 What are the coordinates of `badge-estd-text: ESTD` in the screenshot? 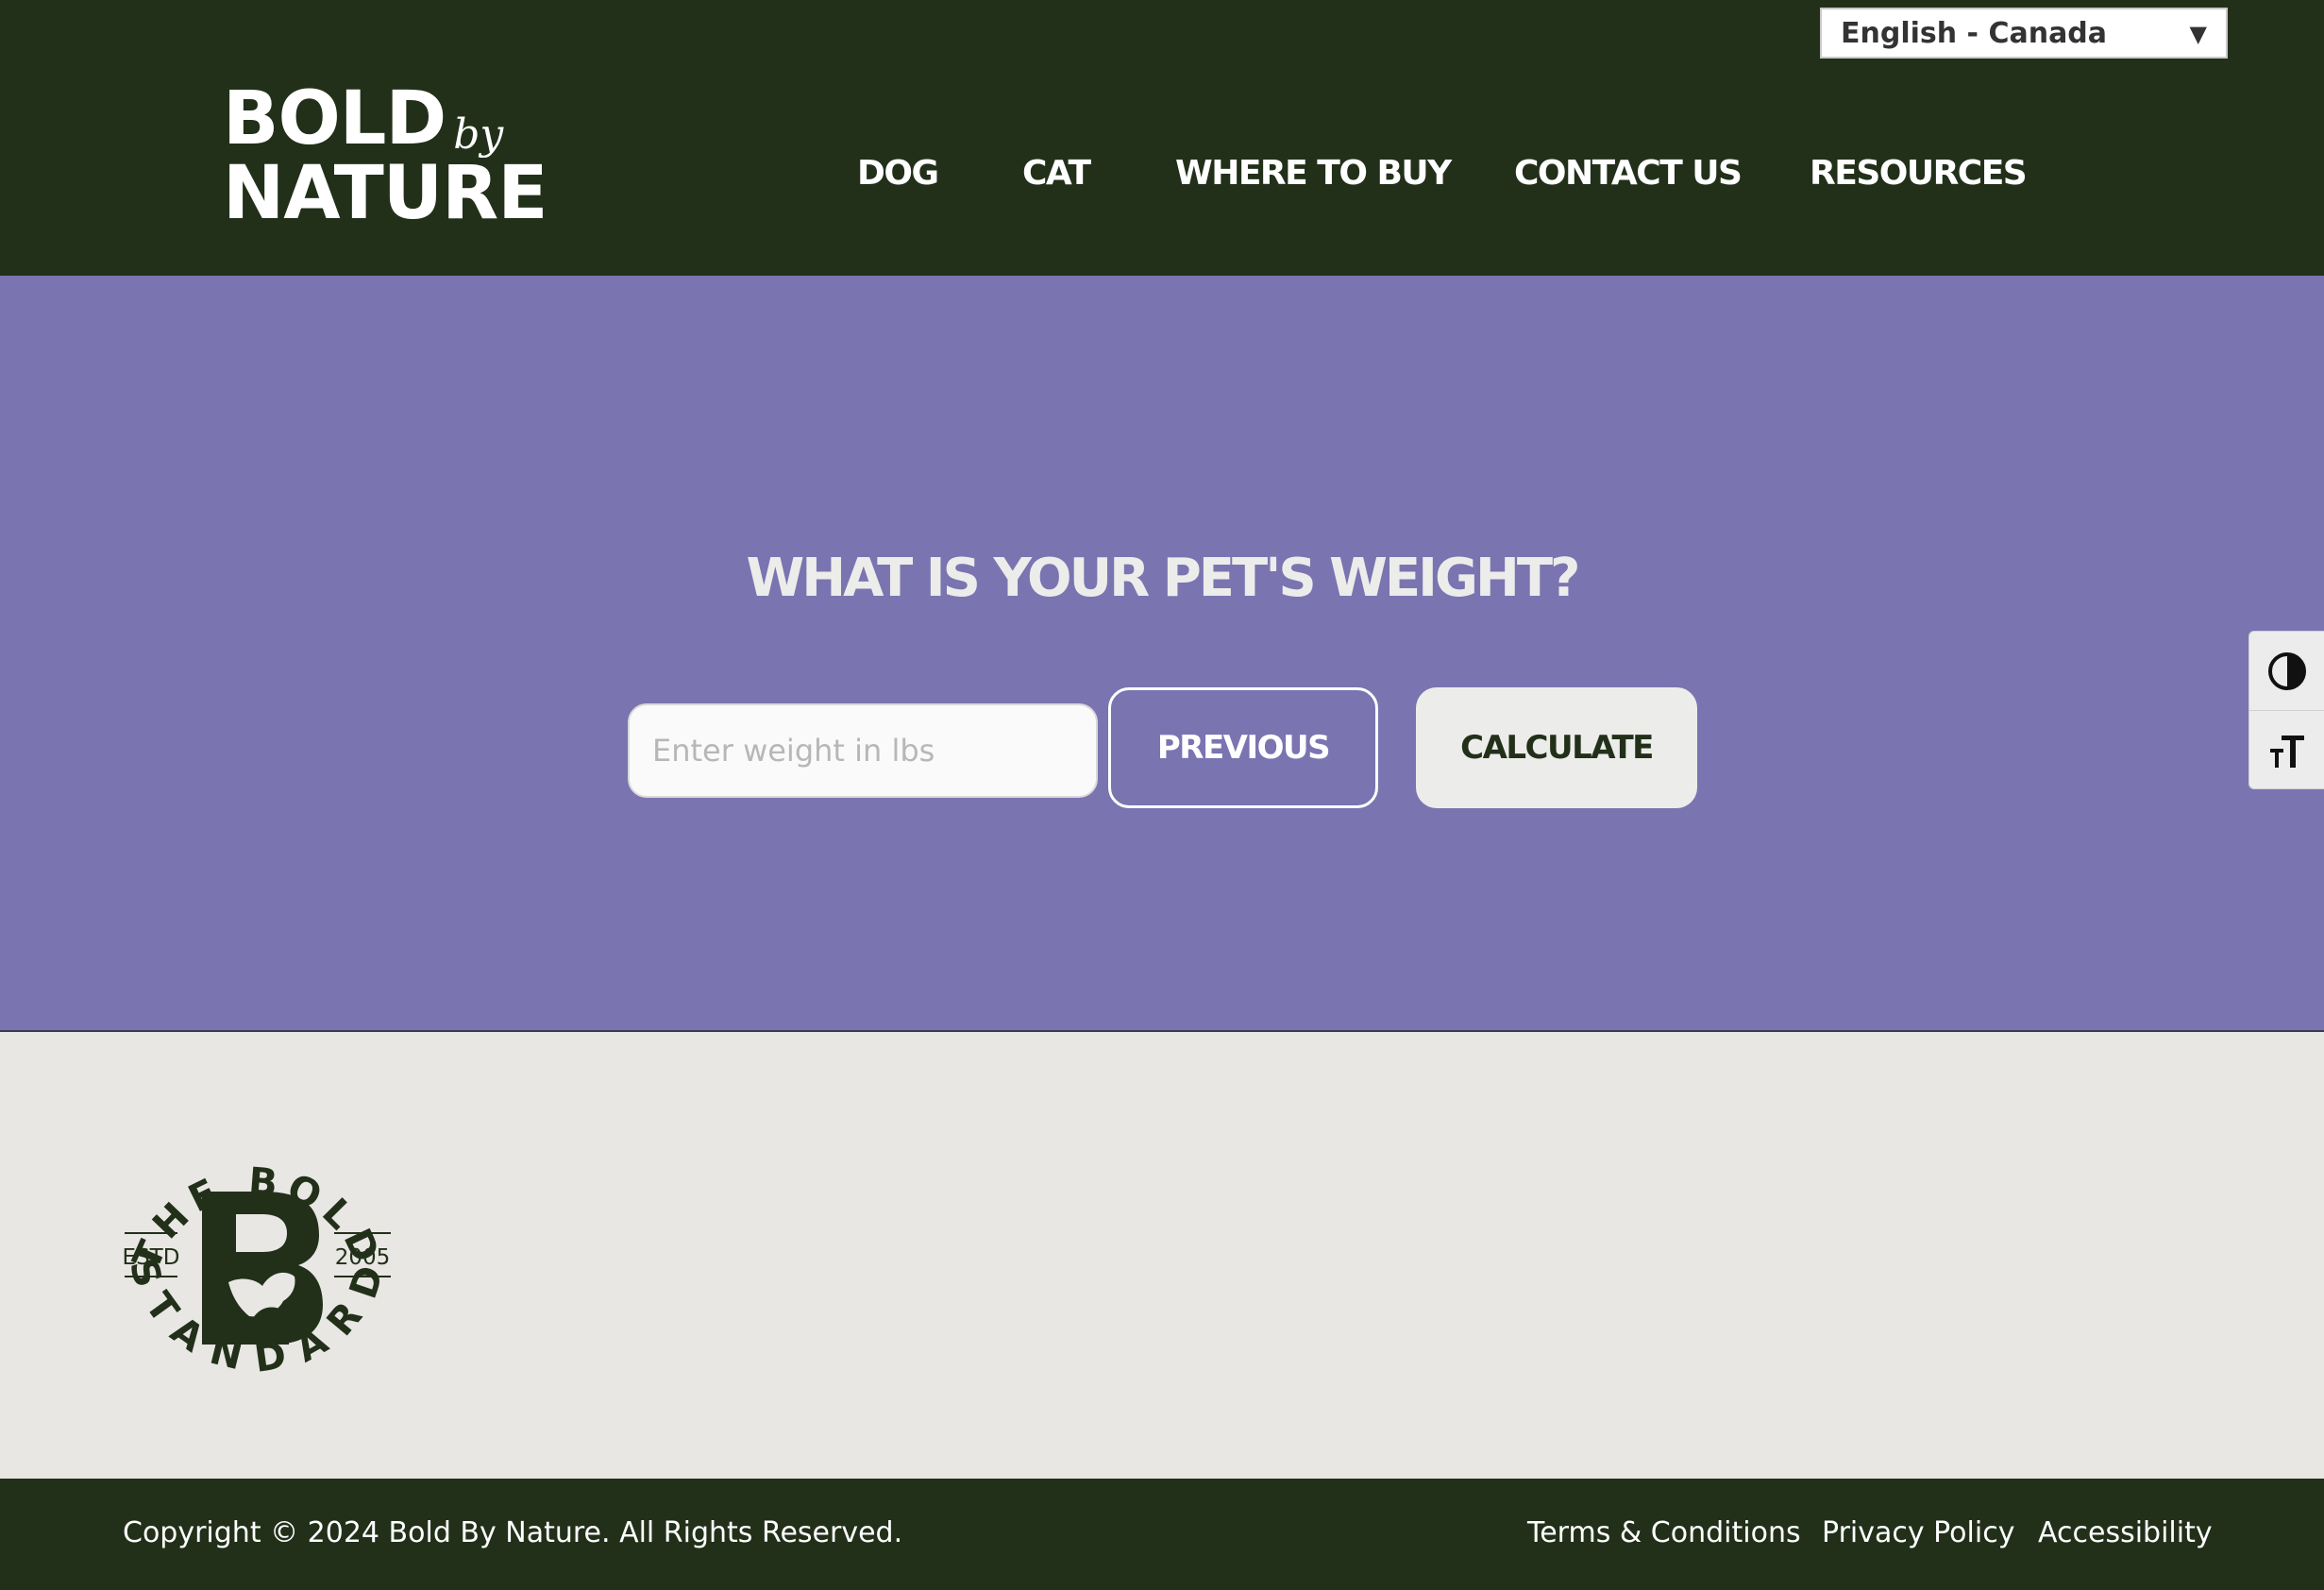 It's located at (151, 1257).